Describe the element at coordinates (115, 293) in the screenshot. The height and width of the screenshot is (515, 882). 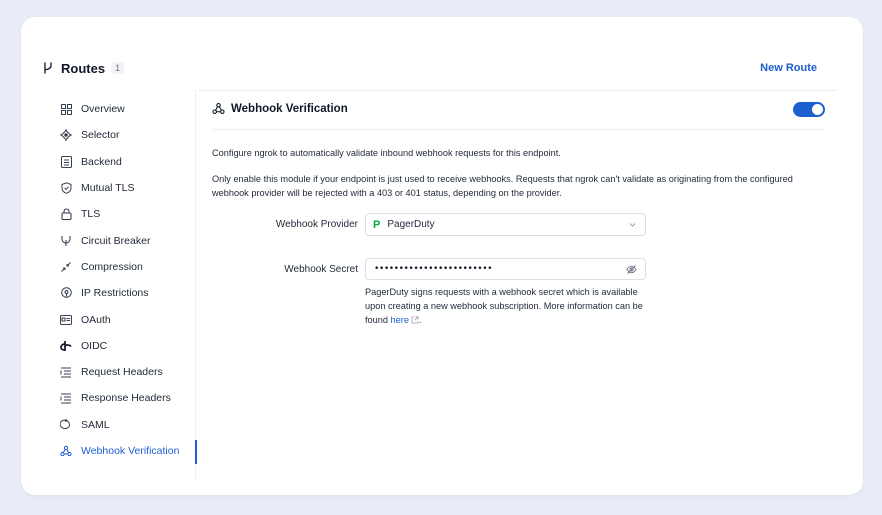
I see `sidebar-item-label: IP Restrictions` at that location.